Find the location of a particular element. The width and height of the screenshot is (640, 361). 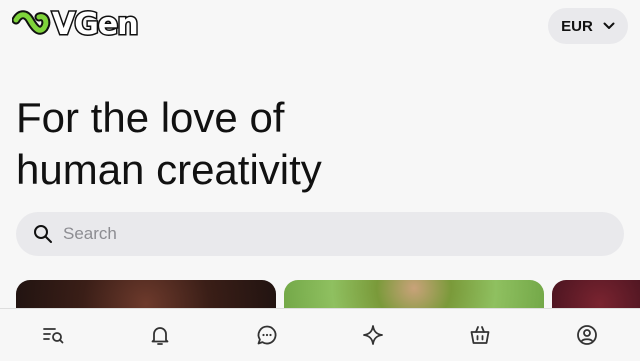

search-icon is located at coordinates (43, 234).